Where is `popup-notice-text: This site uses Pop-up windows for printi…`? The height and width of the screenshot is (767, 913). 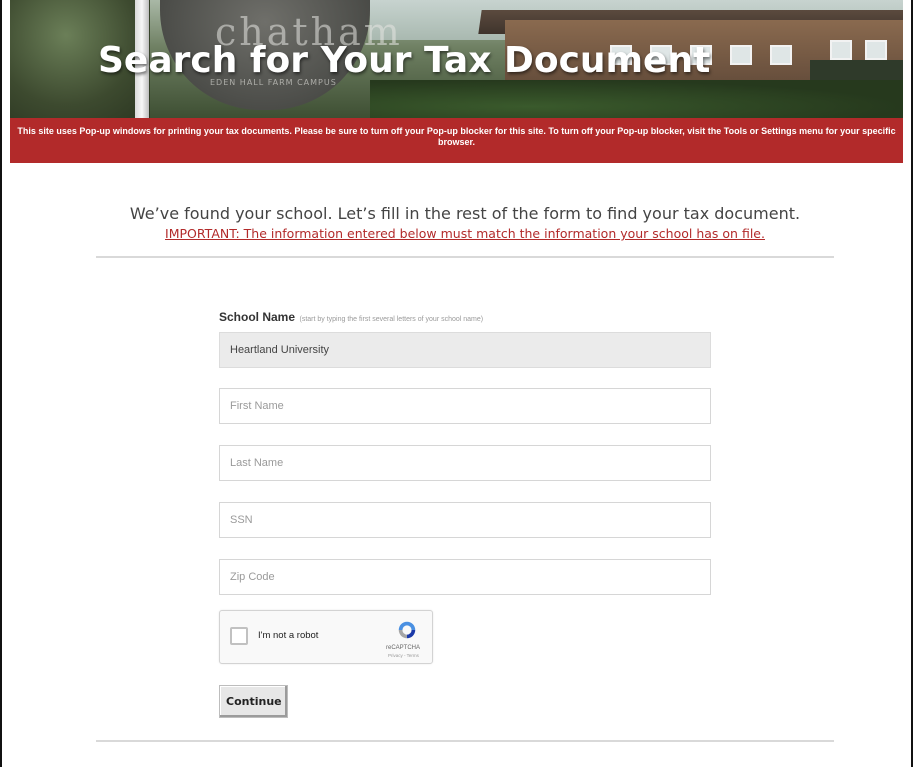
popup-notice-text: This site uses Pop-up windows for printi… is located at coordinates (456, 136).